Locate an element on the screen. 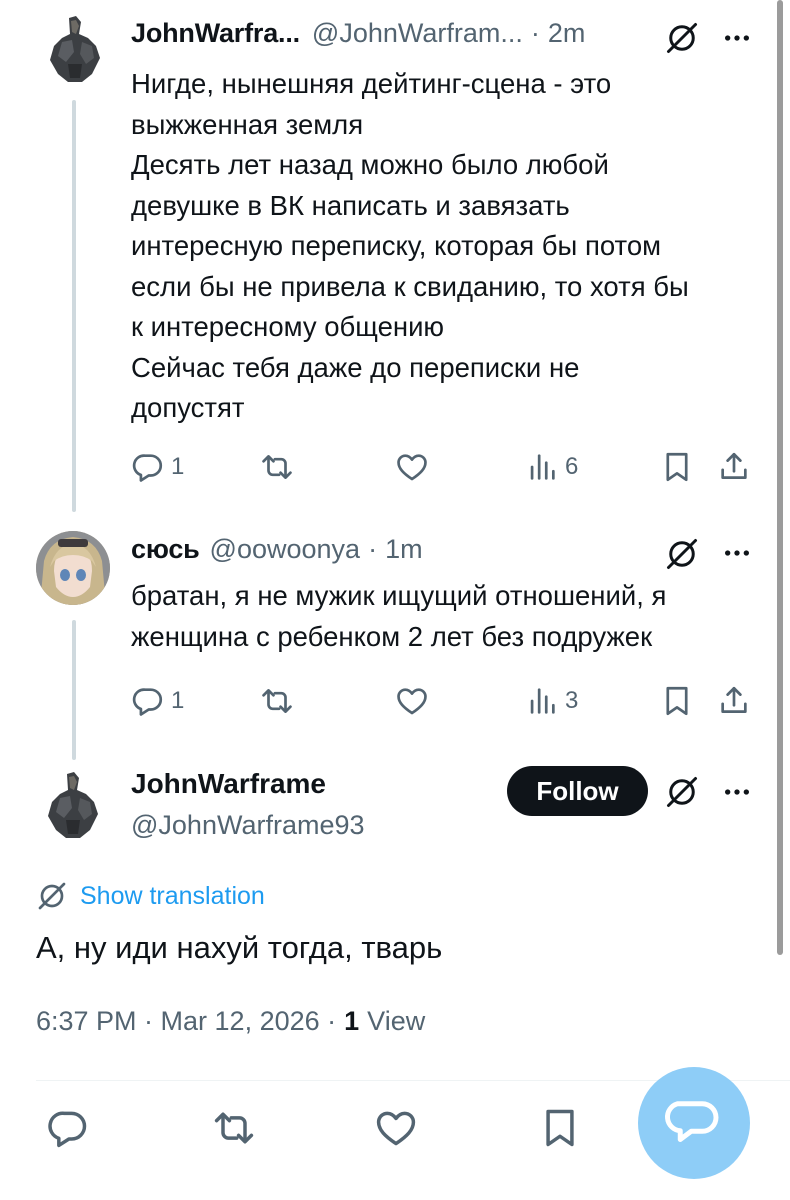 The height and width of the screenshot is (1200, 790). tweet-meta: 6:37 PM · Mar 12, 2026 · 1 View is located at coordinates (230, 1021).